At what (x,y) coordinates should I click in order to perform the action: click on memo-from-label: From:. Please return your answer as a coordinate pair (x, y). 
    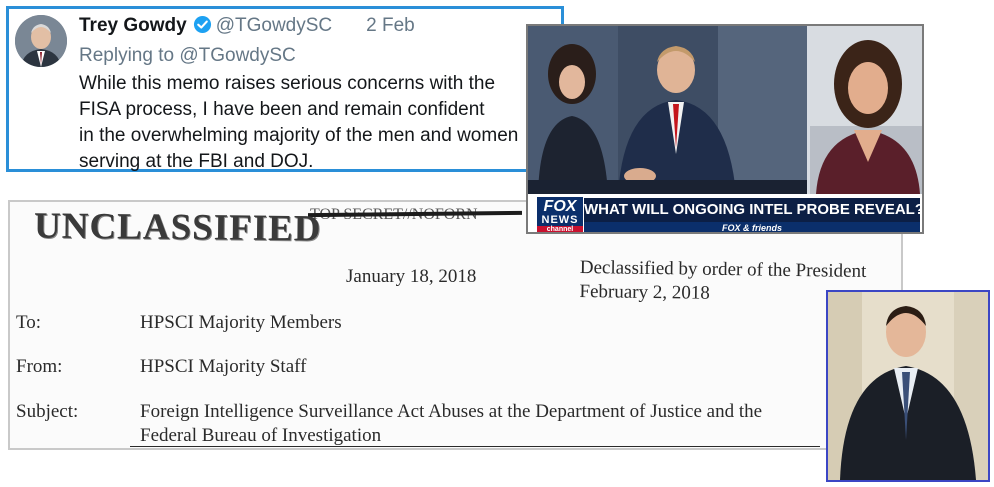
    Looking at the image, I should click on (39, 366).